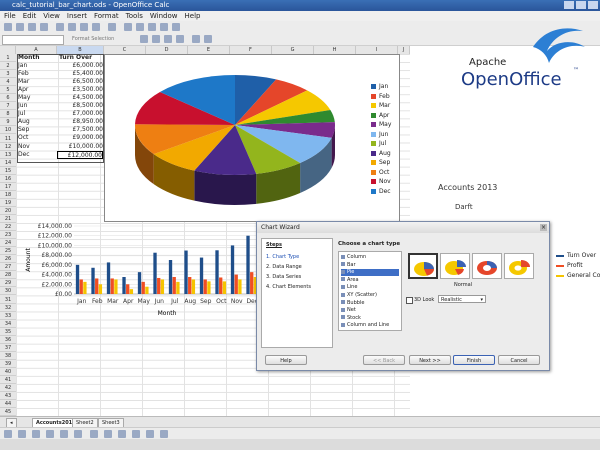 The height and width of the screenshot is (450, 600). I want to click on freeform-icon, so click(64, 434).